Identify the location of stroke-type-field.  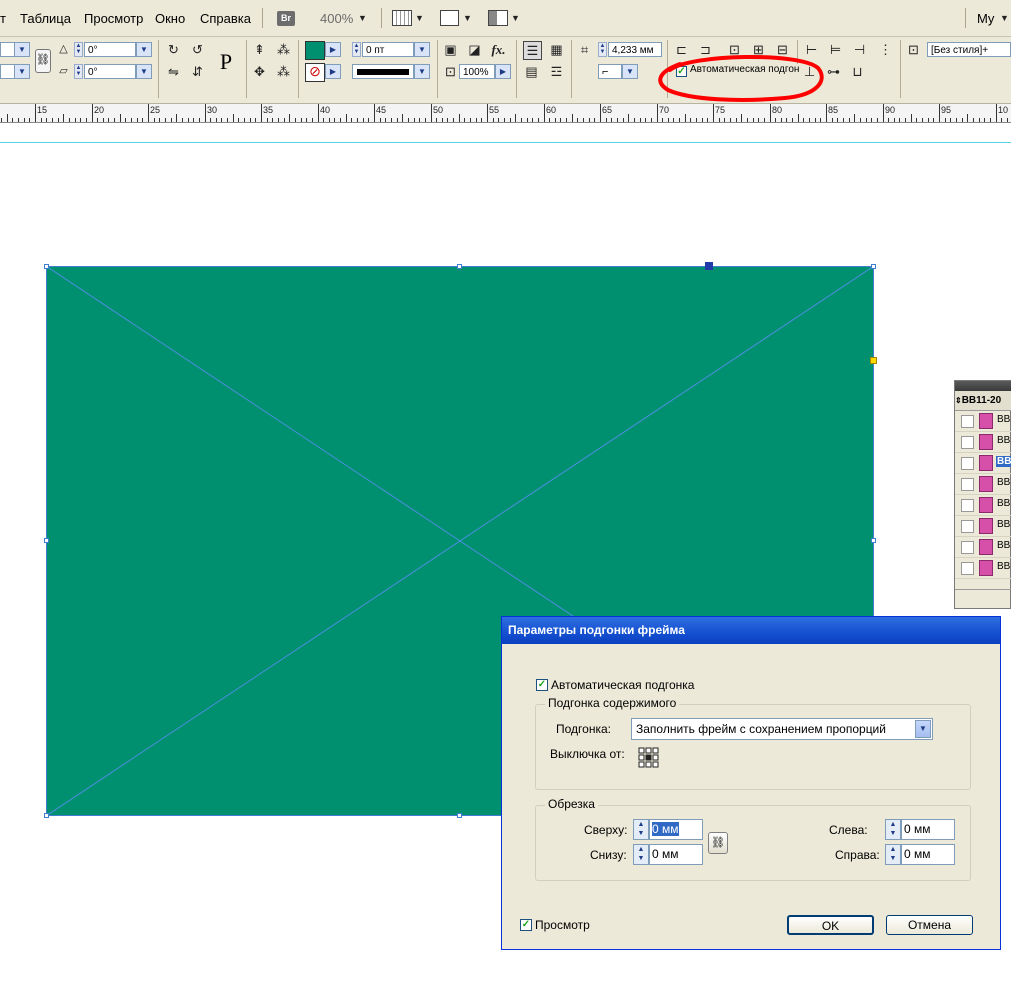
(383, 71).